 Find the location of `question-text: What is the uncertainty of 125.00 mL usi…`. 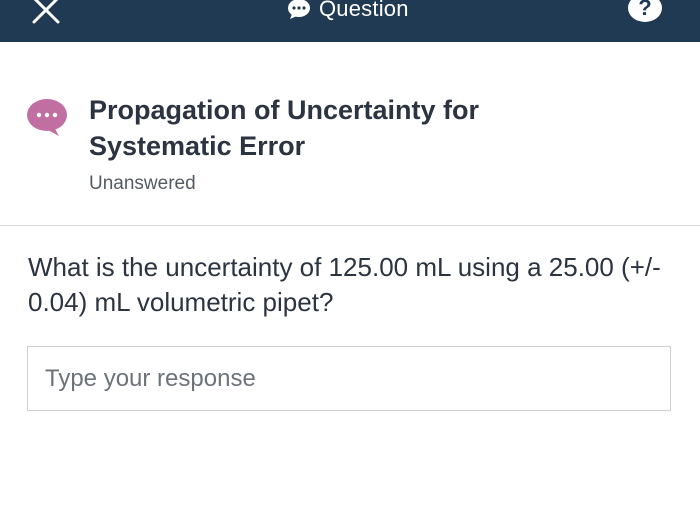

question-text: What is the uncertainty of 125.00 mL usi… is located at coordinates (344, 284).